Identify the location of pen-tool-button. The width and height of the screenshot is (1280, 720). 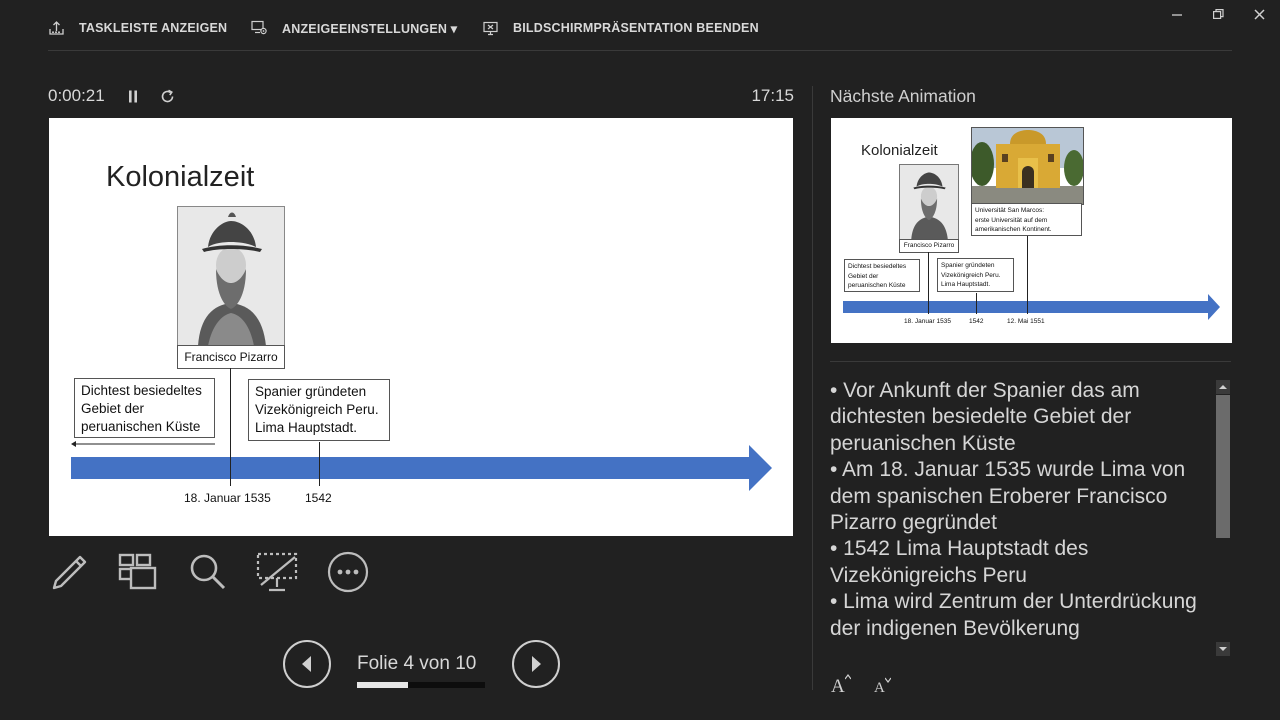
(69, 572).